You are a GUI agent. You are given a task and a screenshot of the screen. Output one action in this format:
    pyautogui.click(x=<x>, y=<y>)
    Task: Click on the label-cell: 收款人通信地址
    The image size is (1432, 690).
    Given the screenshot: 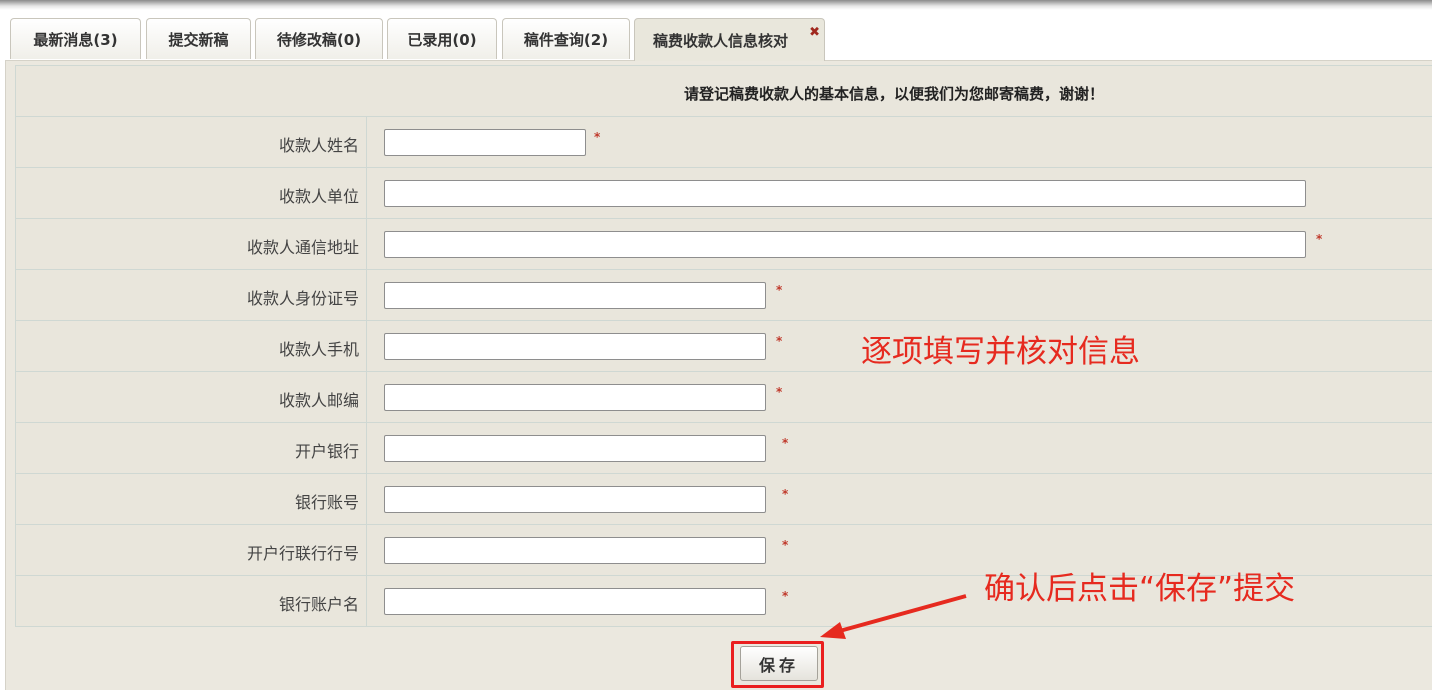 What is the action you would take?
    pyautogui.click(x=191, y=244)
    